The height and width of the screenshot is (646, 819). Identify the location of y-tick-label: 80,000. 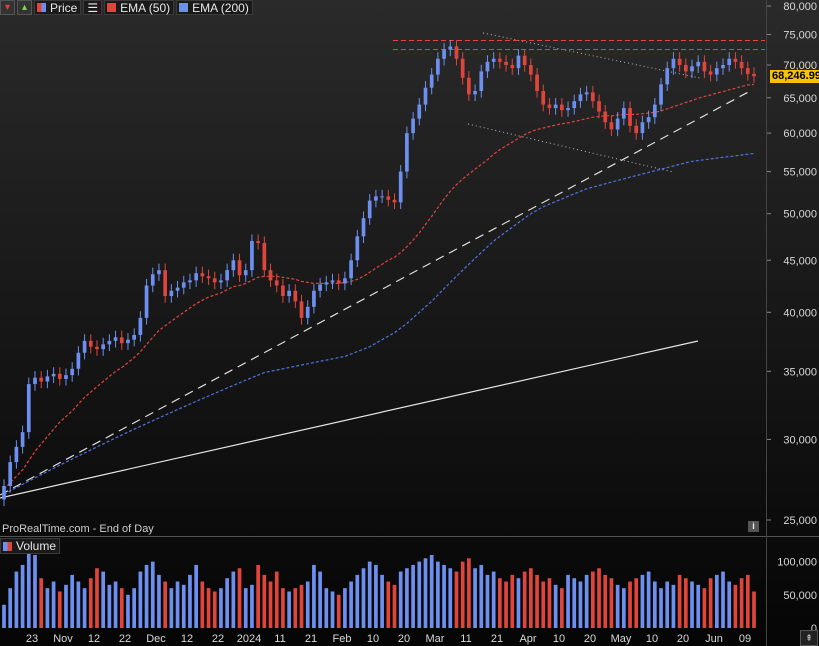
(800, 7).